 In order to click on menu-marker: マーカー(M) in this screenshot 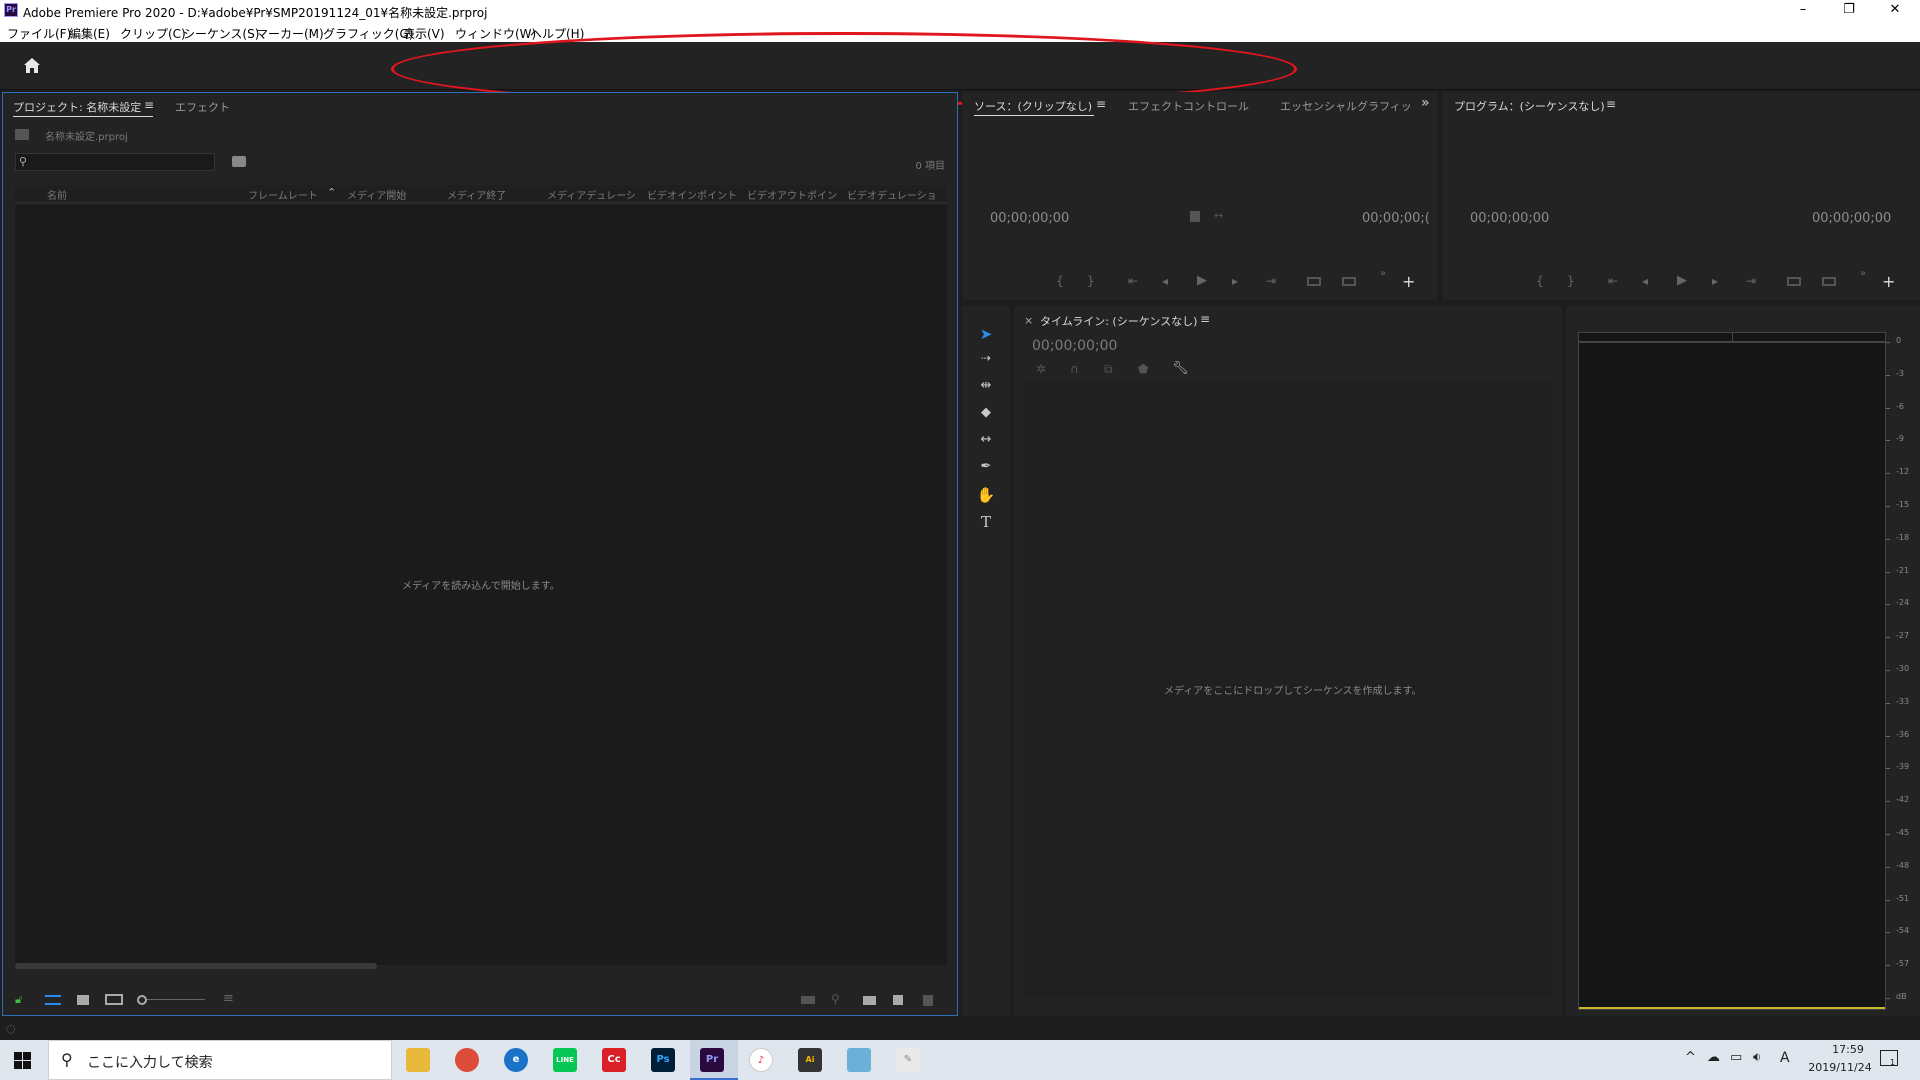, I will do `click(290, 33)`.